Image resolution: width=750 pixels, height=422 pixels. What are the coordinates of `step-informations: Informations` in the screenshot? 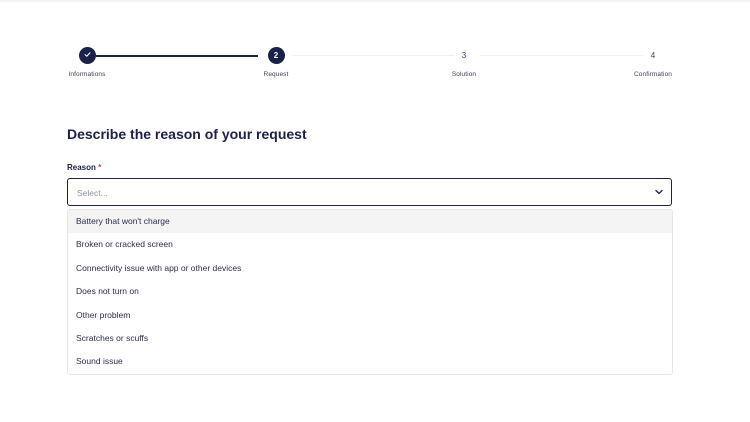 It's located at (87, 62).